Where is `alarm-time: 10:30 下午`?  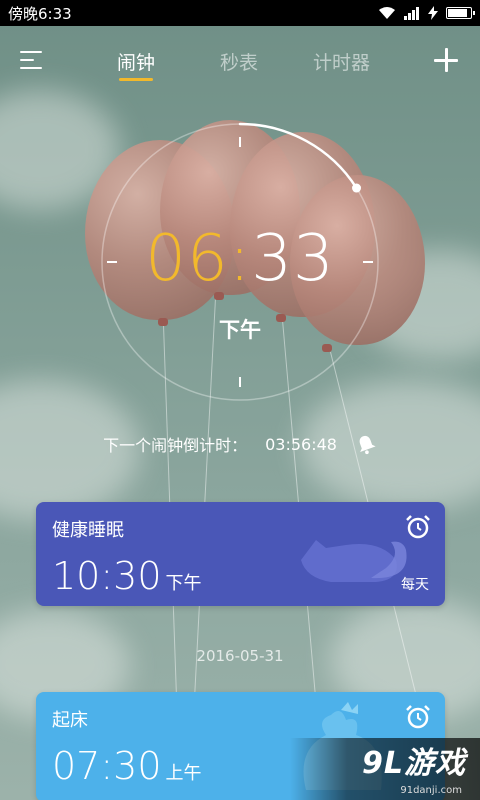 alarm-time: 10:30 下午 is located at coordinates (127, 576).